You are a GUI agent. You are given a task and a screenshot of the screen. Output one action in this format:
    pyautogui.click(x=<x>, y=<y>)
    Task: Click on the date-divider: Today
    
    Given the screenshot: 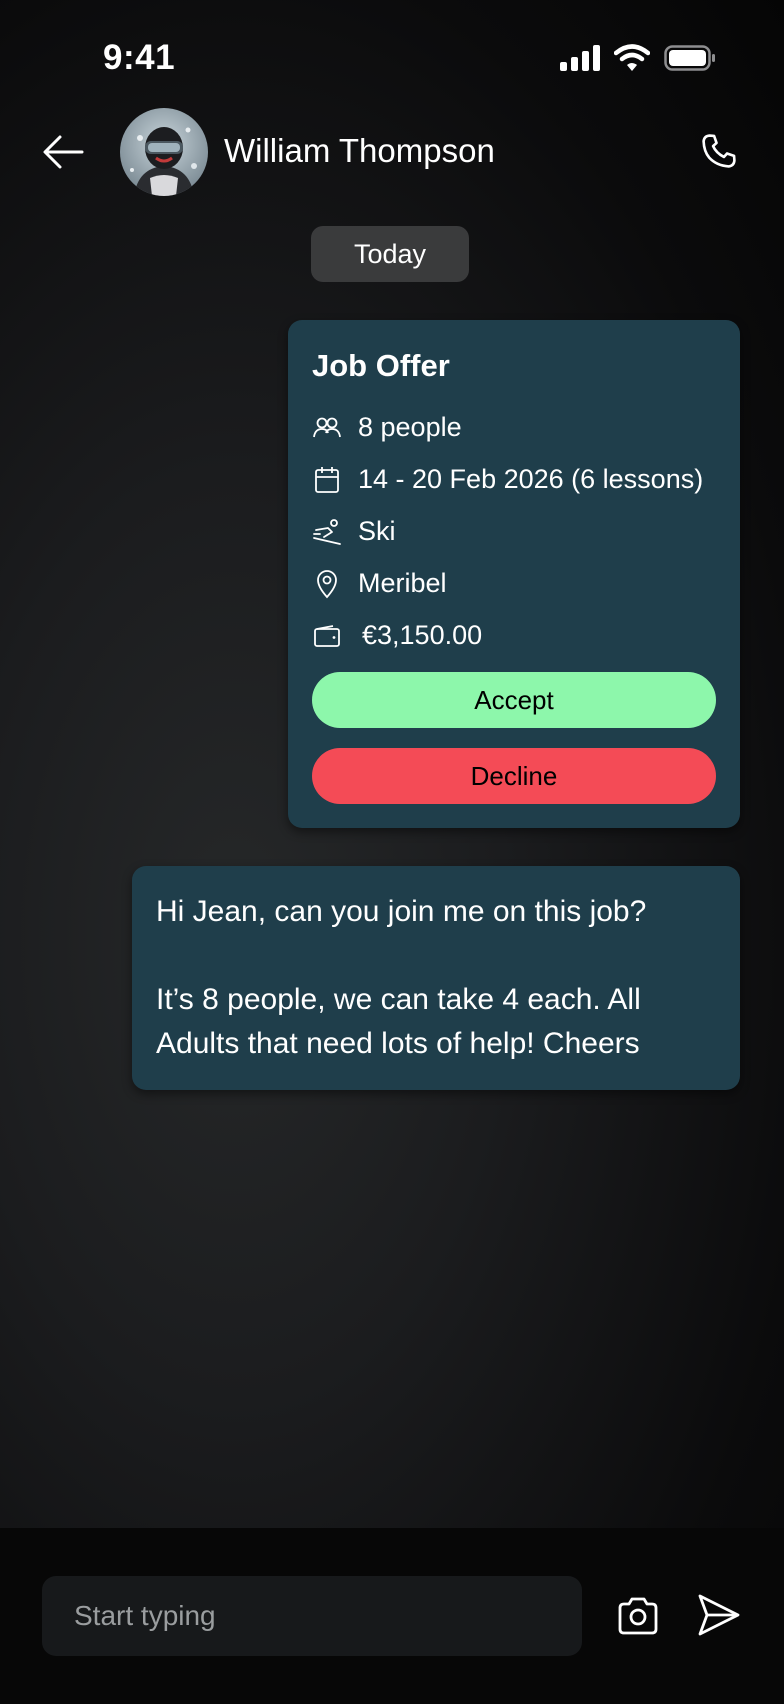 What is the action you would take?
    pyautogui.click(x=390, y=254)
    